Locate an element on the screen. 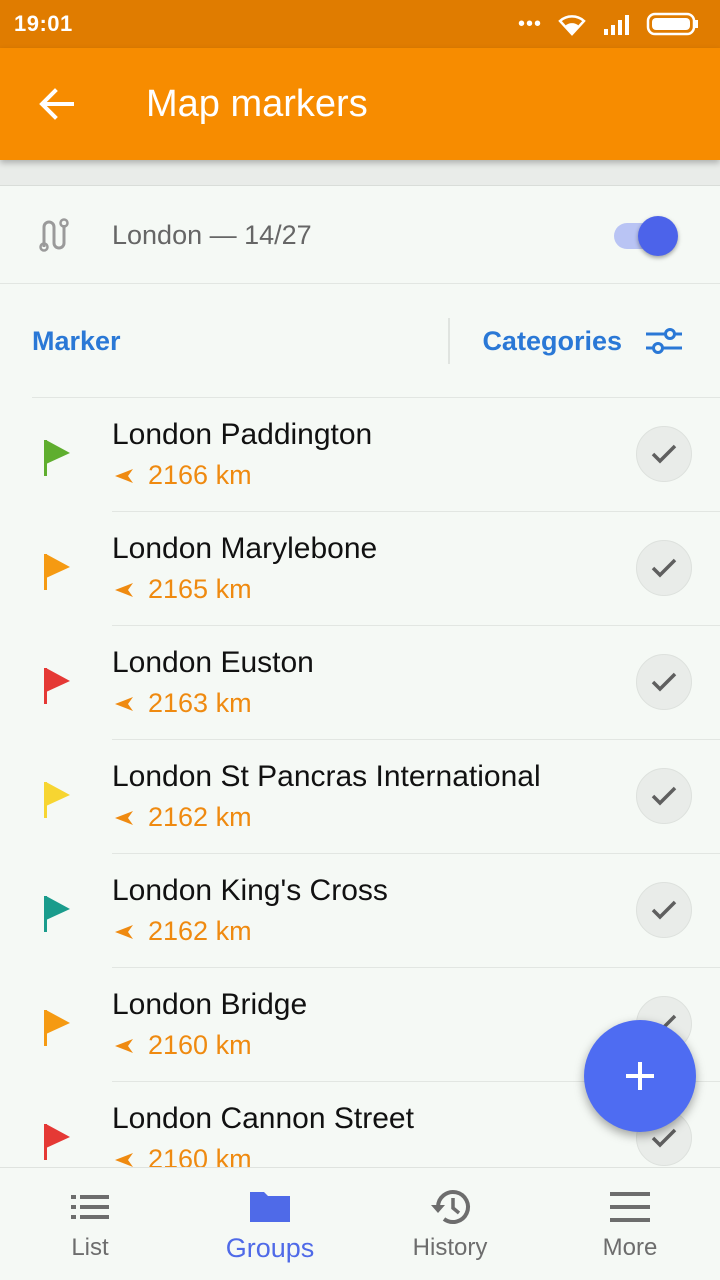  column-header: Marker Categories is located at coordinates (376, 341).